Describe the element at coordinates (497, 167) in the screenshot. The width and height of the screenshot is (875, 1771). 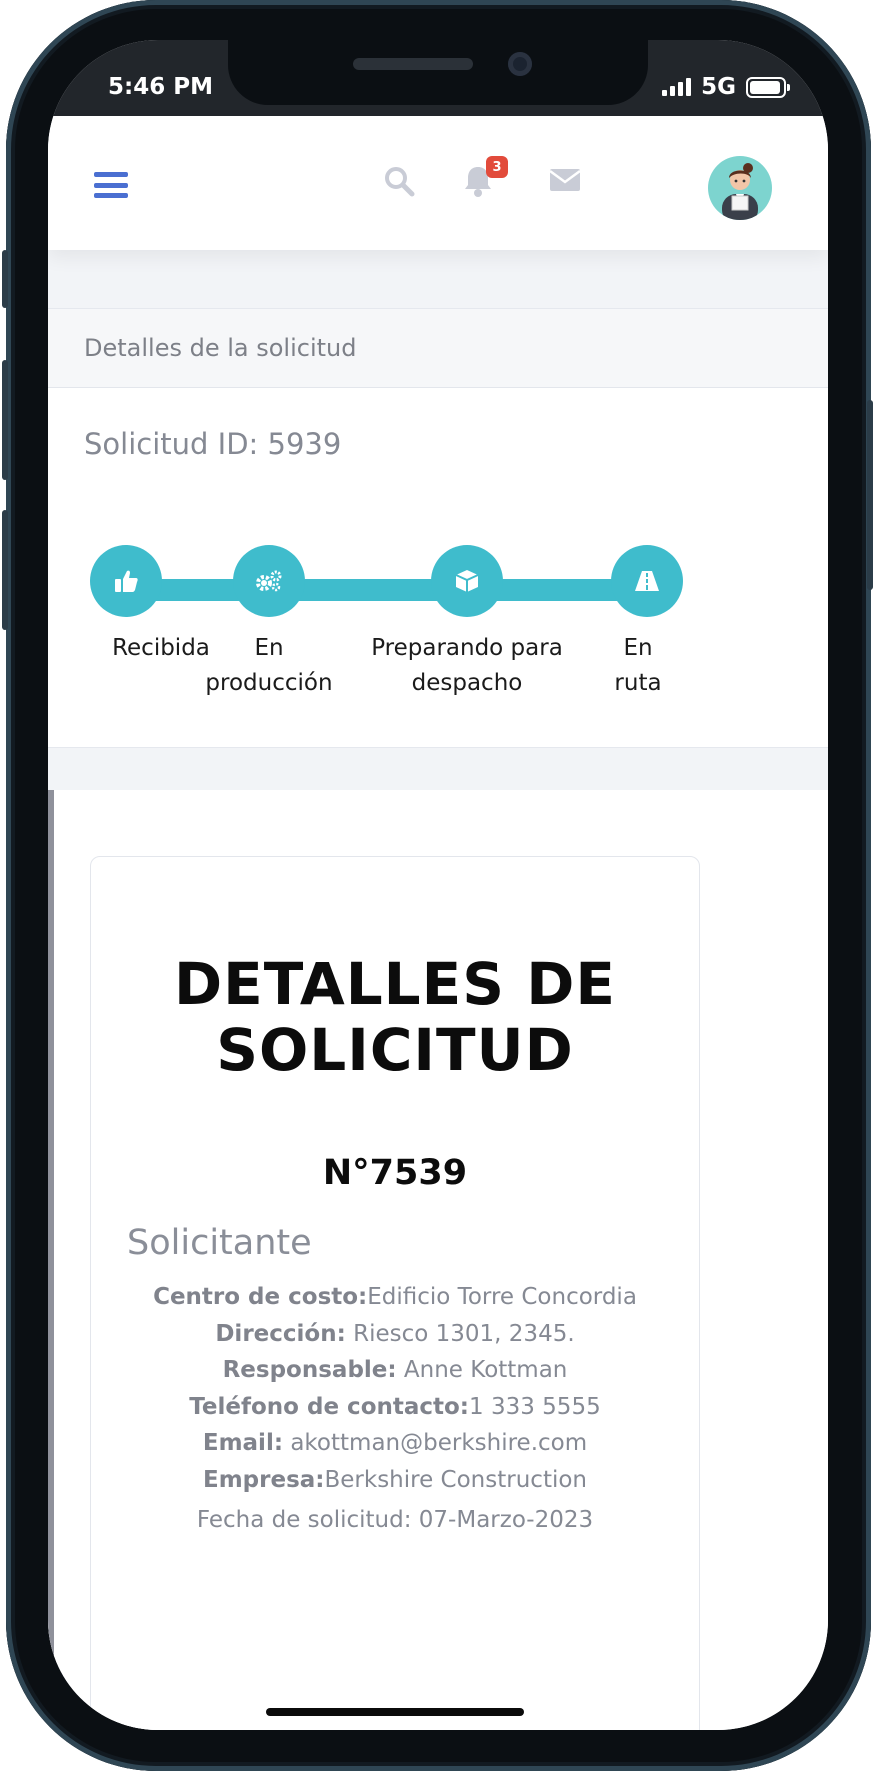
I see `notification-badge: 3` at that location.